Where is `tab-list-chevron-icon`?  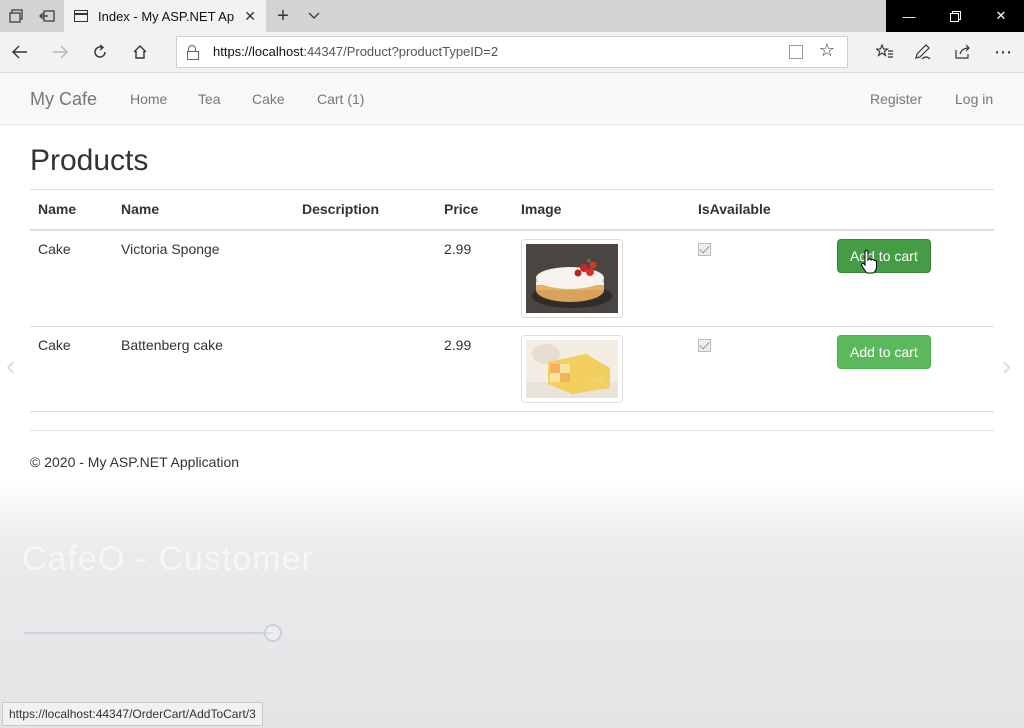 tab-list-chevron-icon is located at coordinates (314, 16).